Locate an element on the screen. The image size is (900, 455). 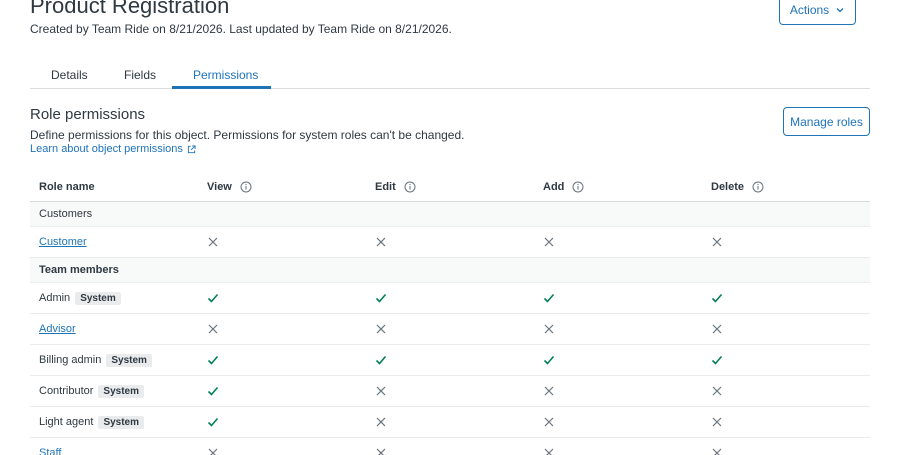
role-name-cell: Admin System is located at coordinates (80, 298).